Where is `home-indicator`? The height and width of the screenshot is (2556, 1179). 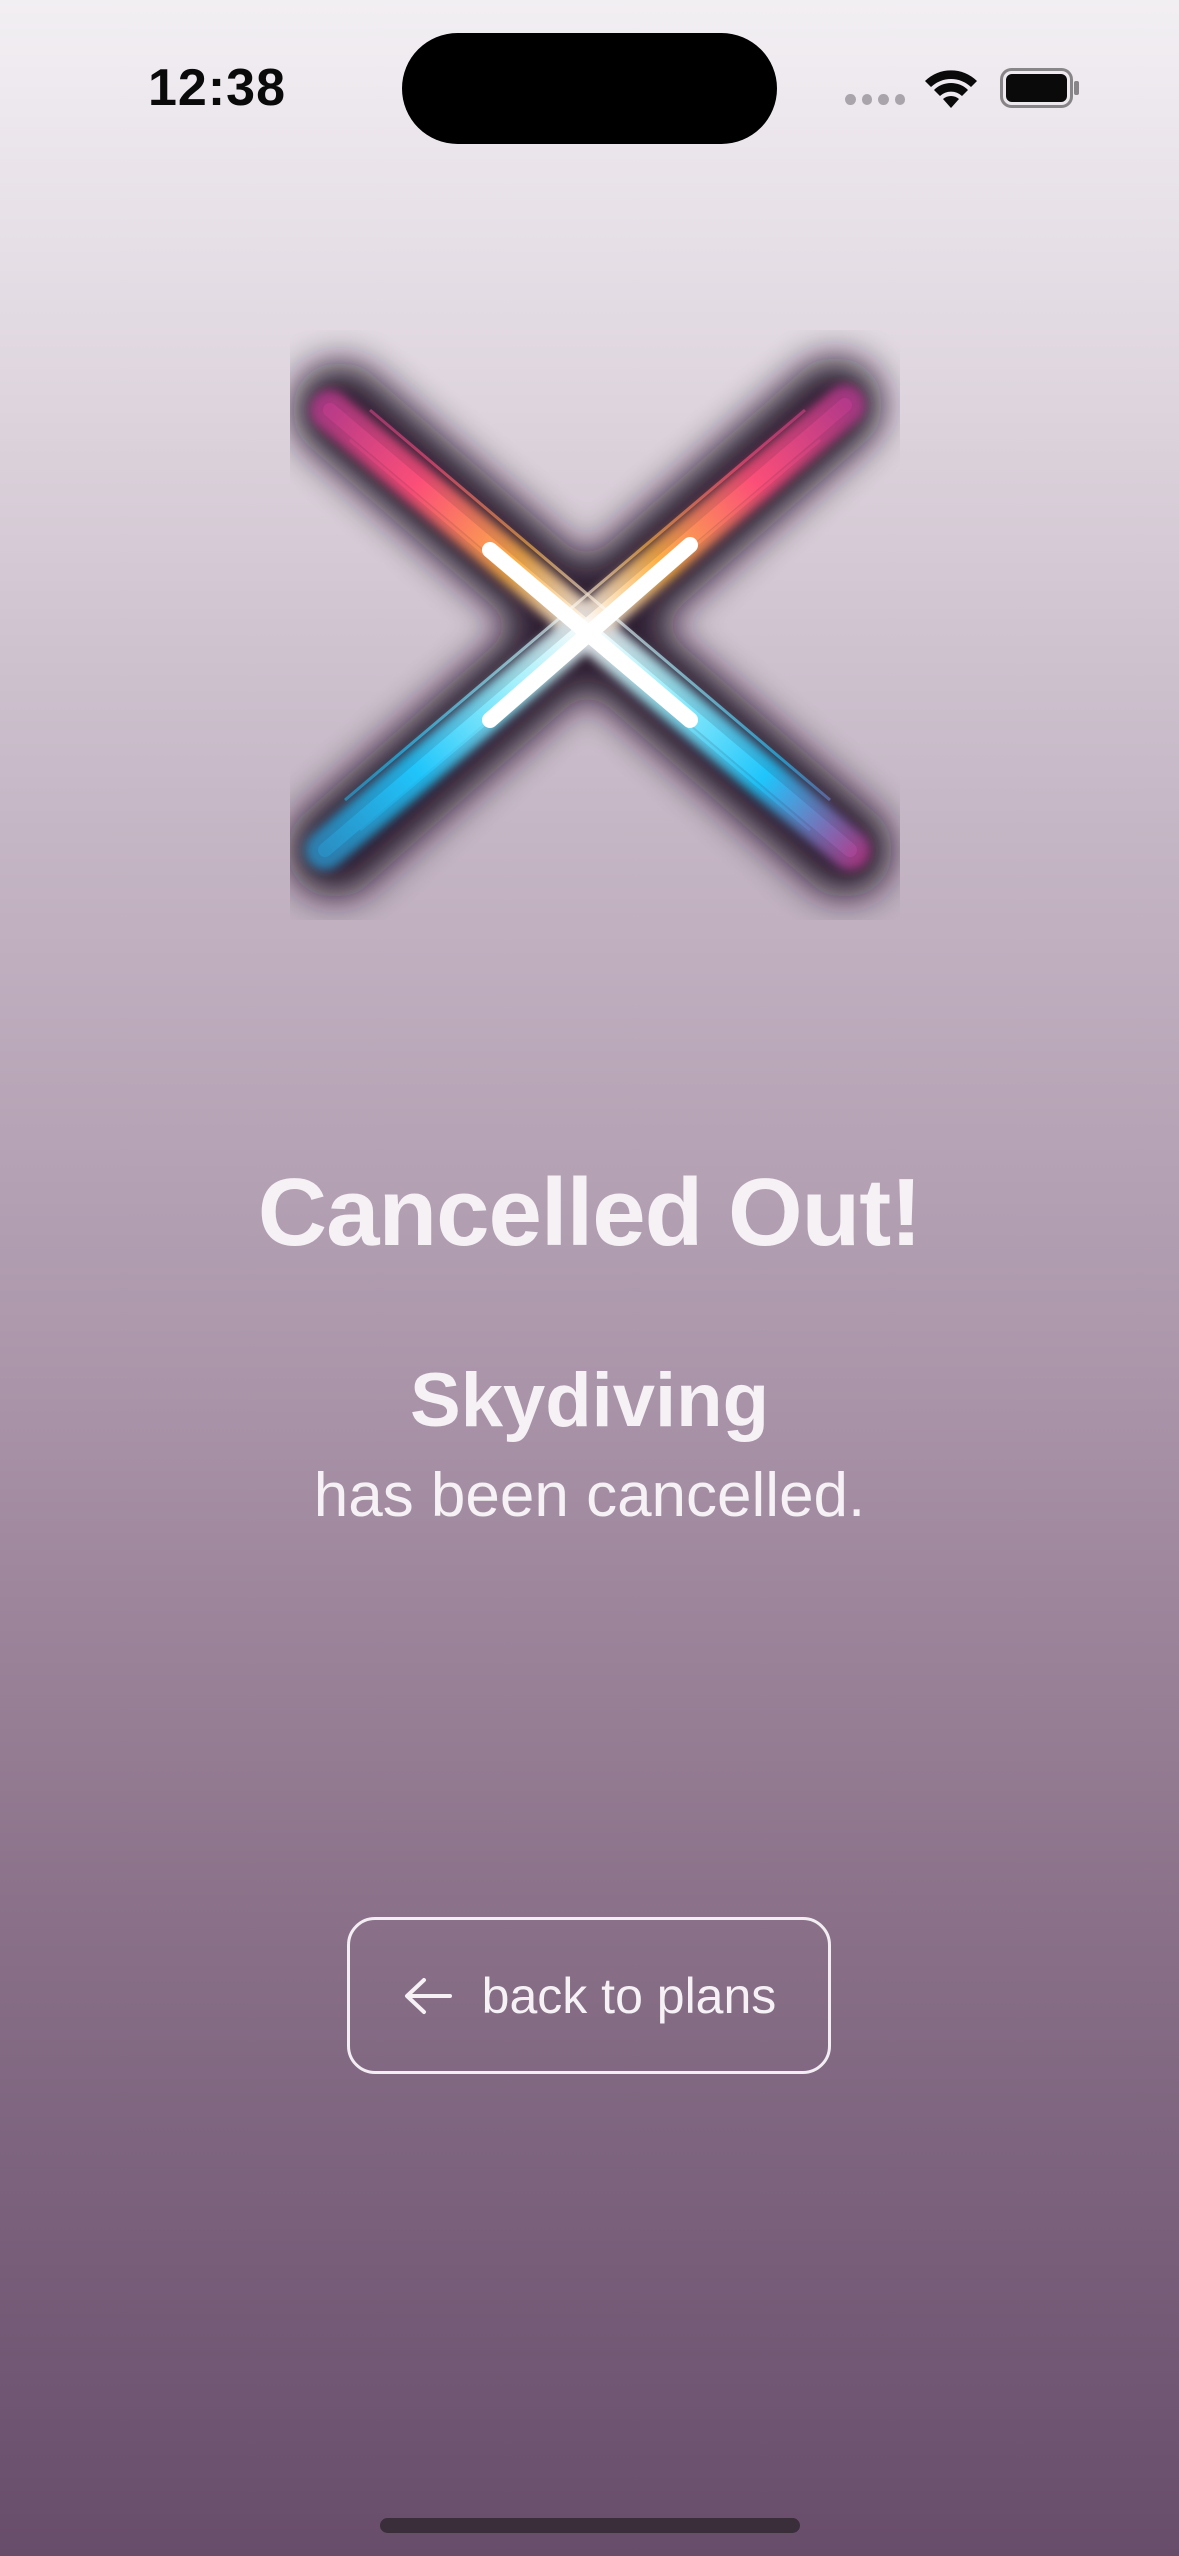
home-indicator is located at coordinates (590, 2525).